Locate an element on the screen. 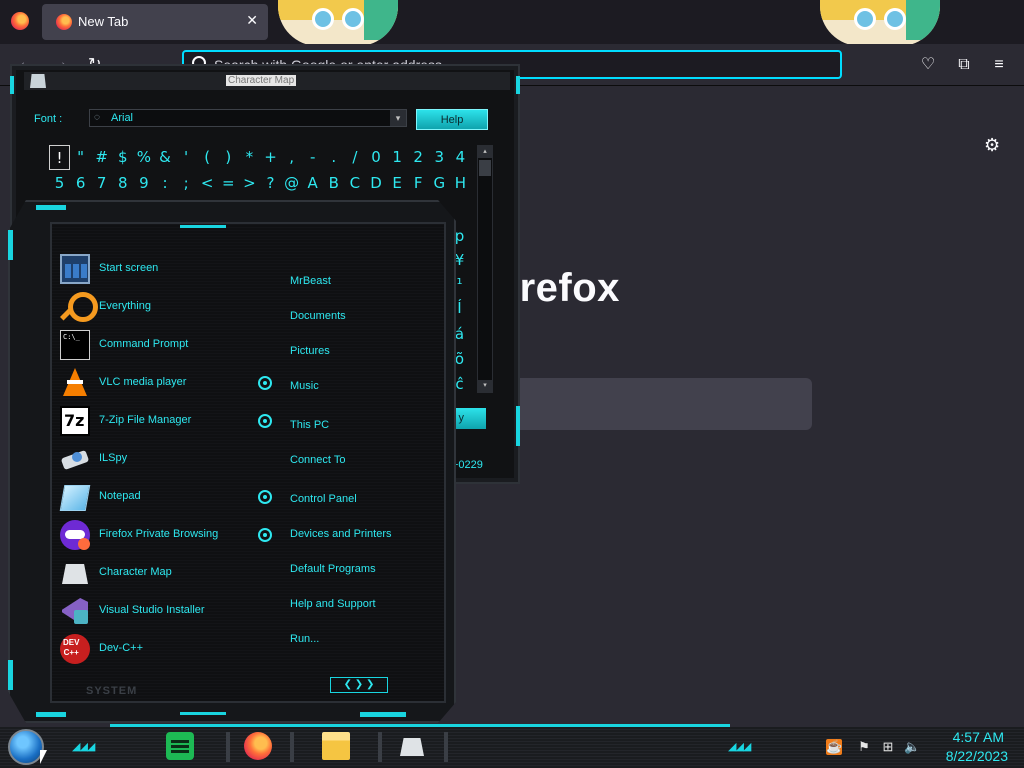 The height and width of the screenshot is (768, 1024). start-menu-program: 7-Zip File Manager is located at coordinates (170, 421).